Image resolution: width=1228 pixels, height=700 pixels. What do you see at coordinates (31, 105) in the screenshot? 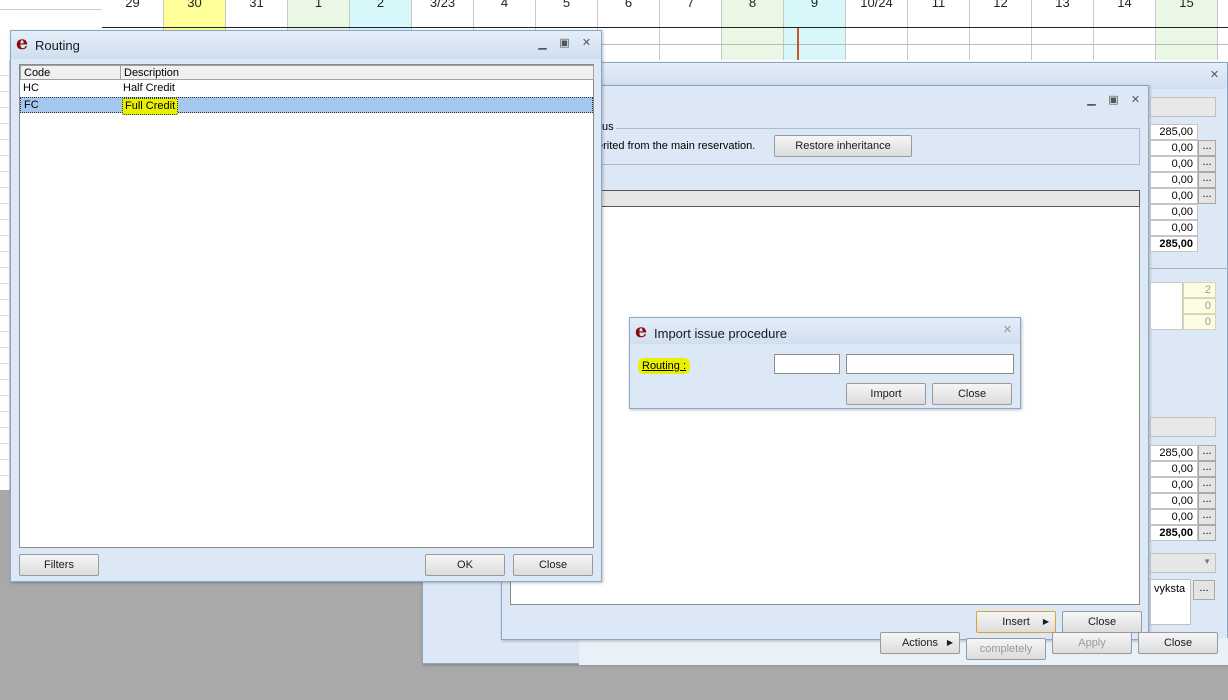
I see `row-code: FC` at bounding box center [31, 105].